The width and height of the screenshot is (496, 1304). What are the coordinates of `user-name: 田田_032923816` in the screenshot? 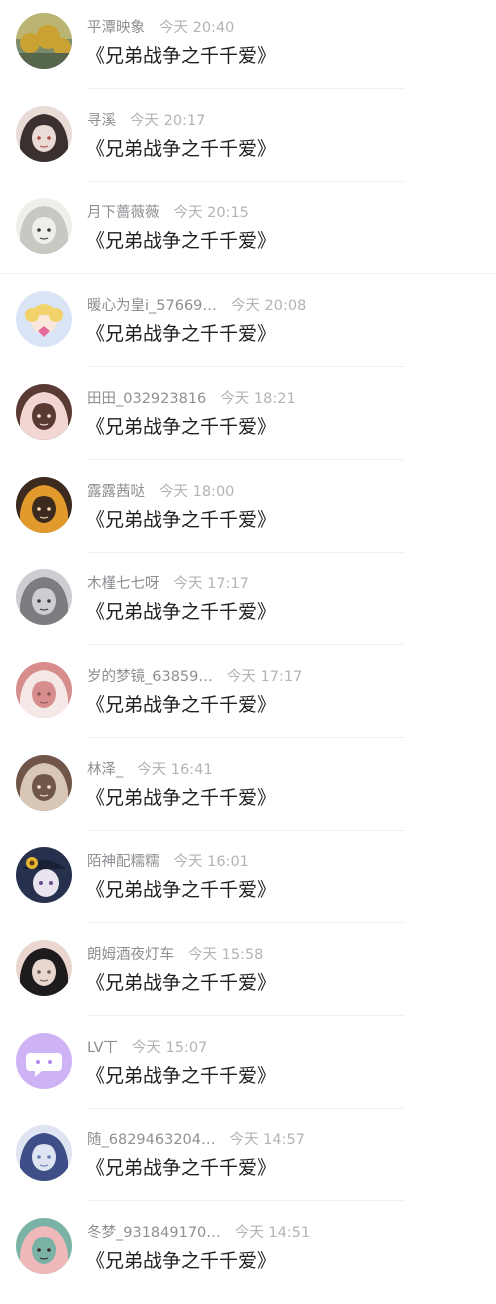 It's located at (146, 399).